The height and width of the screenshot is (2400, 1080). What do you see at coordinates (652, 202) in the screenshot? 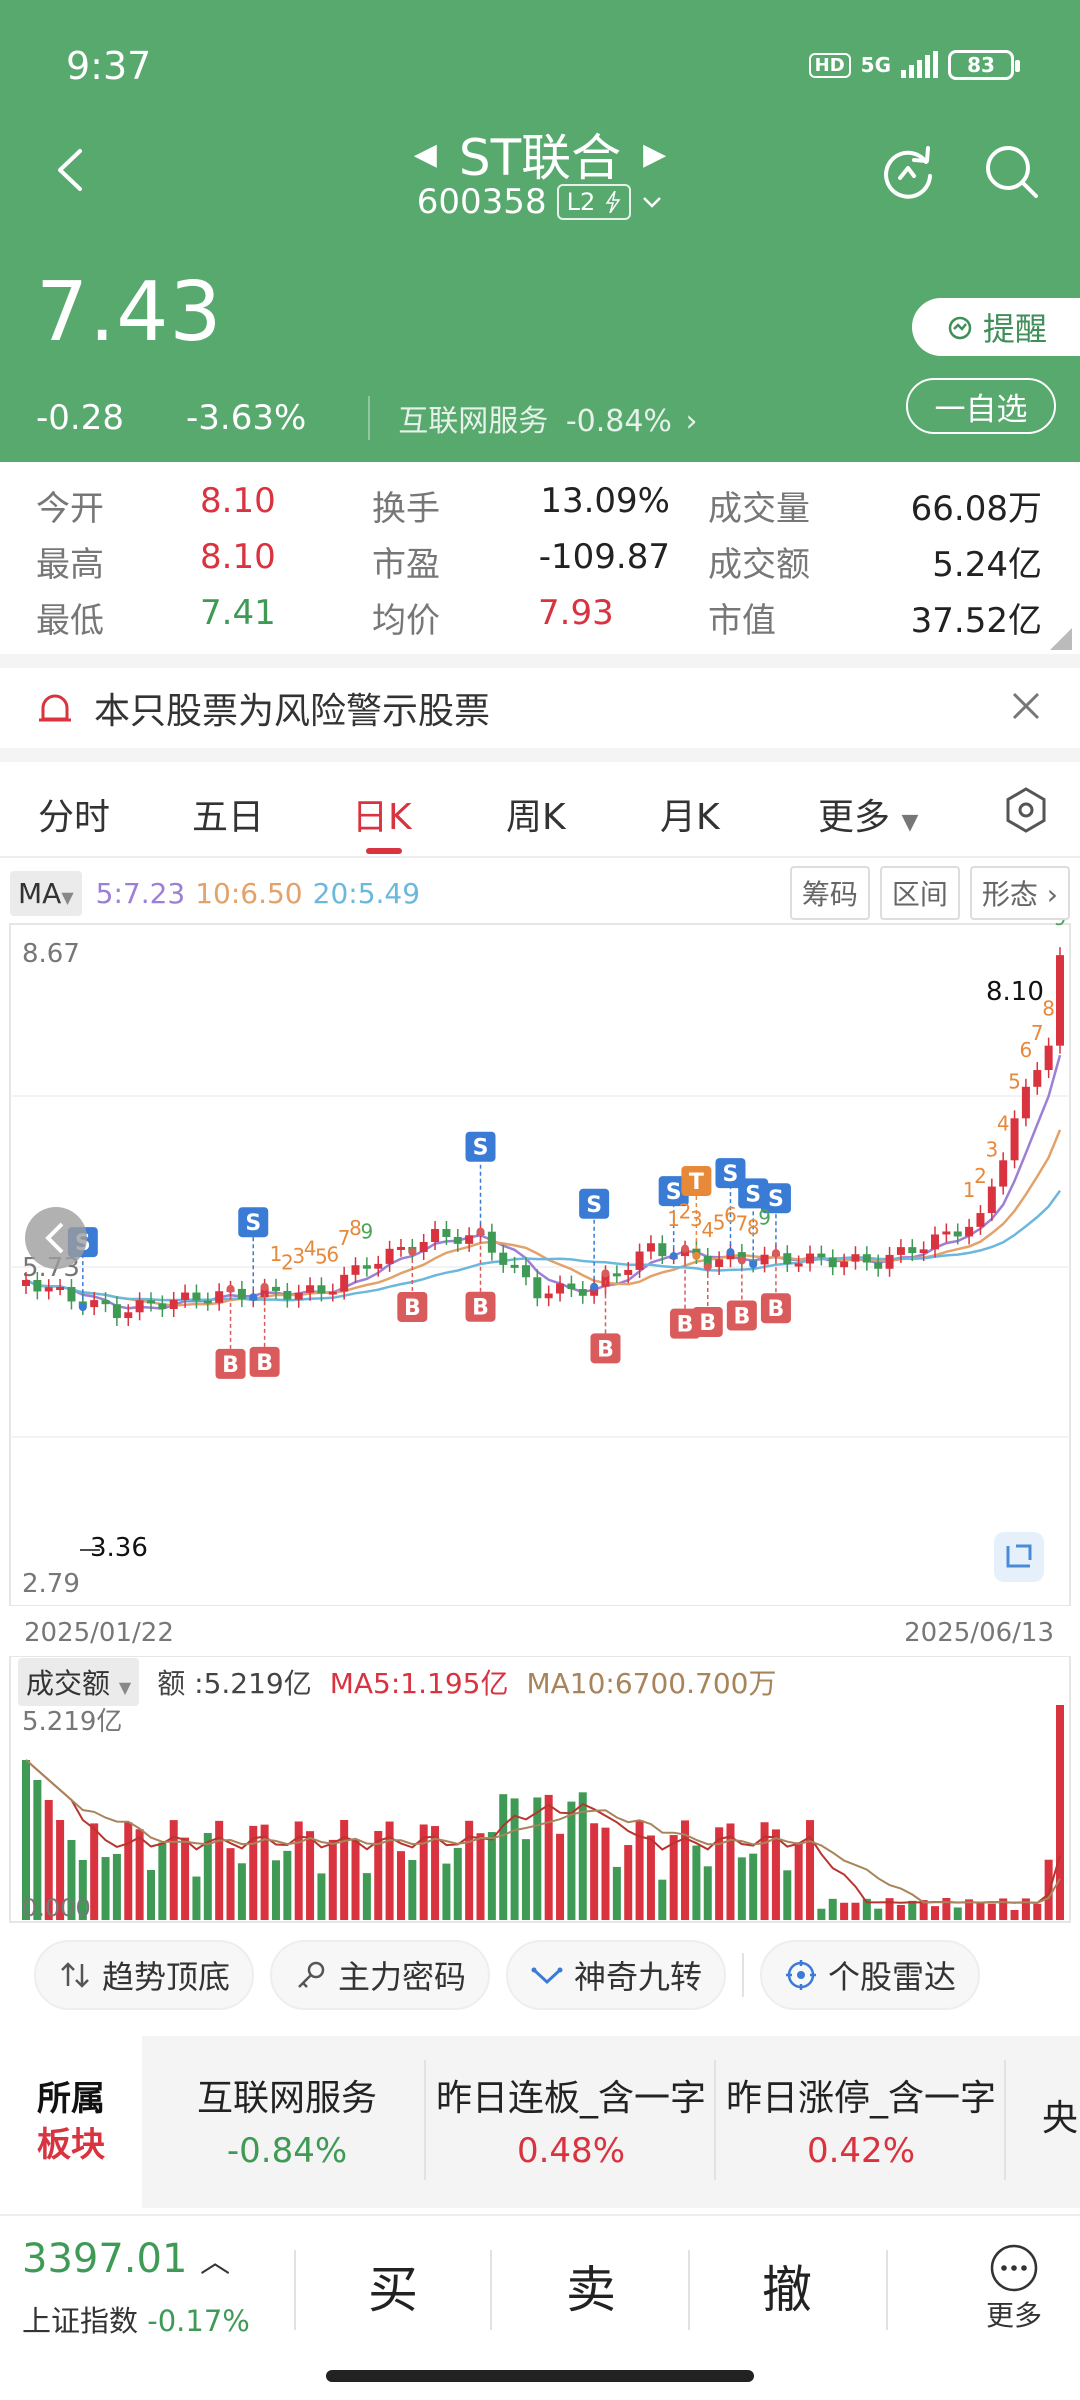
I see `chevron-down-icon` at bounding box center [652, 202].